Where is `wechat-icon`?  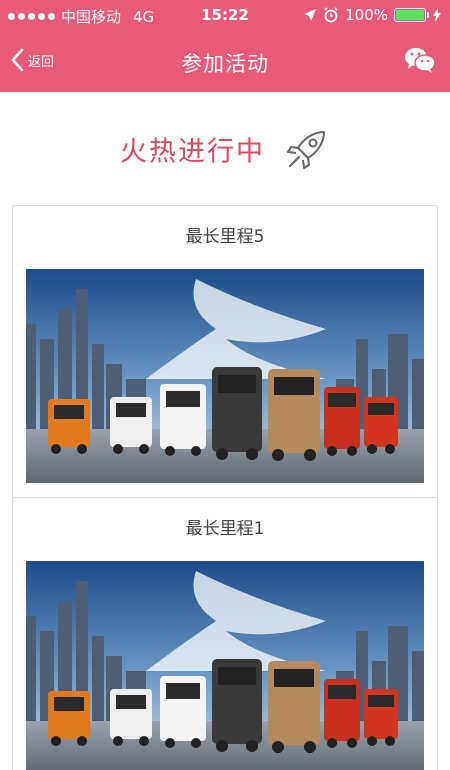 wechat-icon is located at coordinates (420, 60).